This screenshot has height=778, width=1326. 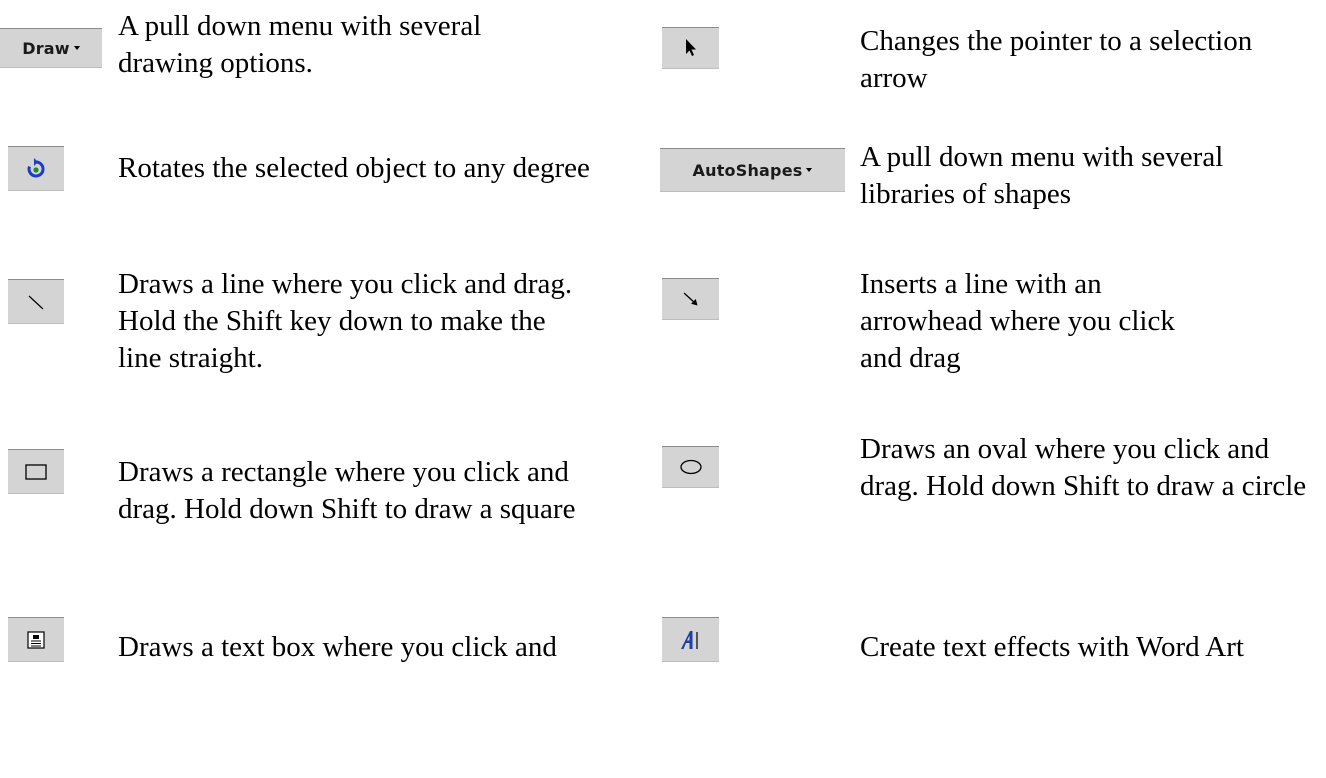 I want to click on arrow-line-icon, so click(x=690, y=299).